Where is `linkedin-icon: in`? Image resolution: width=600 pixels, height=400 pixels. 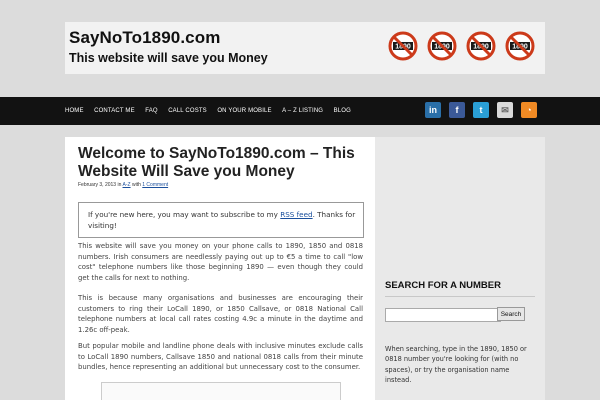 linkedin-icon: in is located at coordinates (433, 110).